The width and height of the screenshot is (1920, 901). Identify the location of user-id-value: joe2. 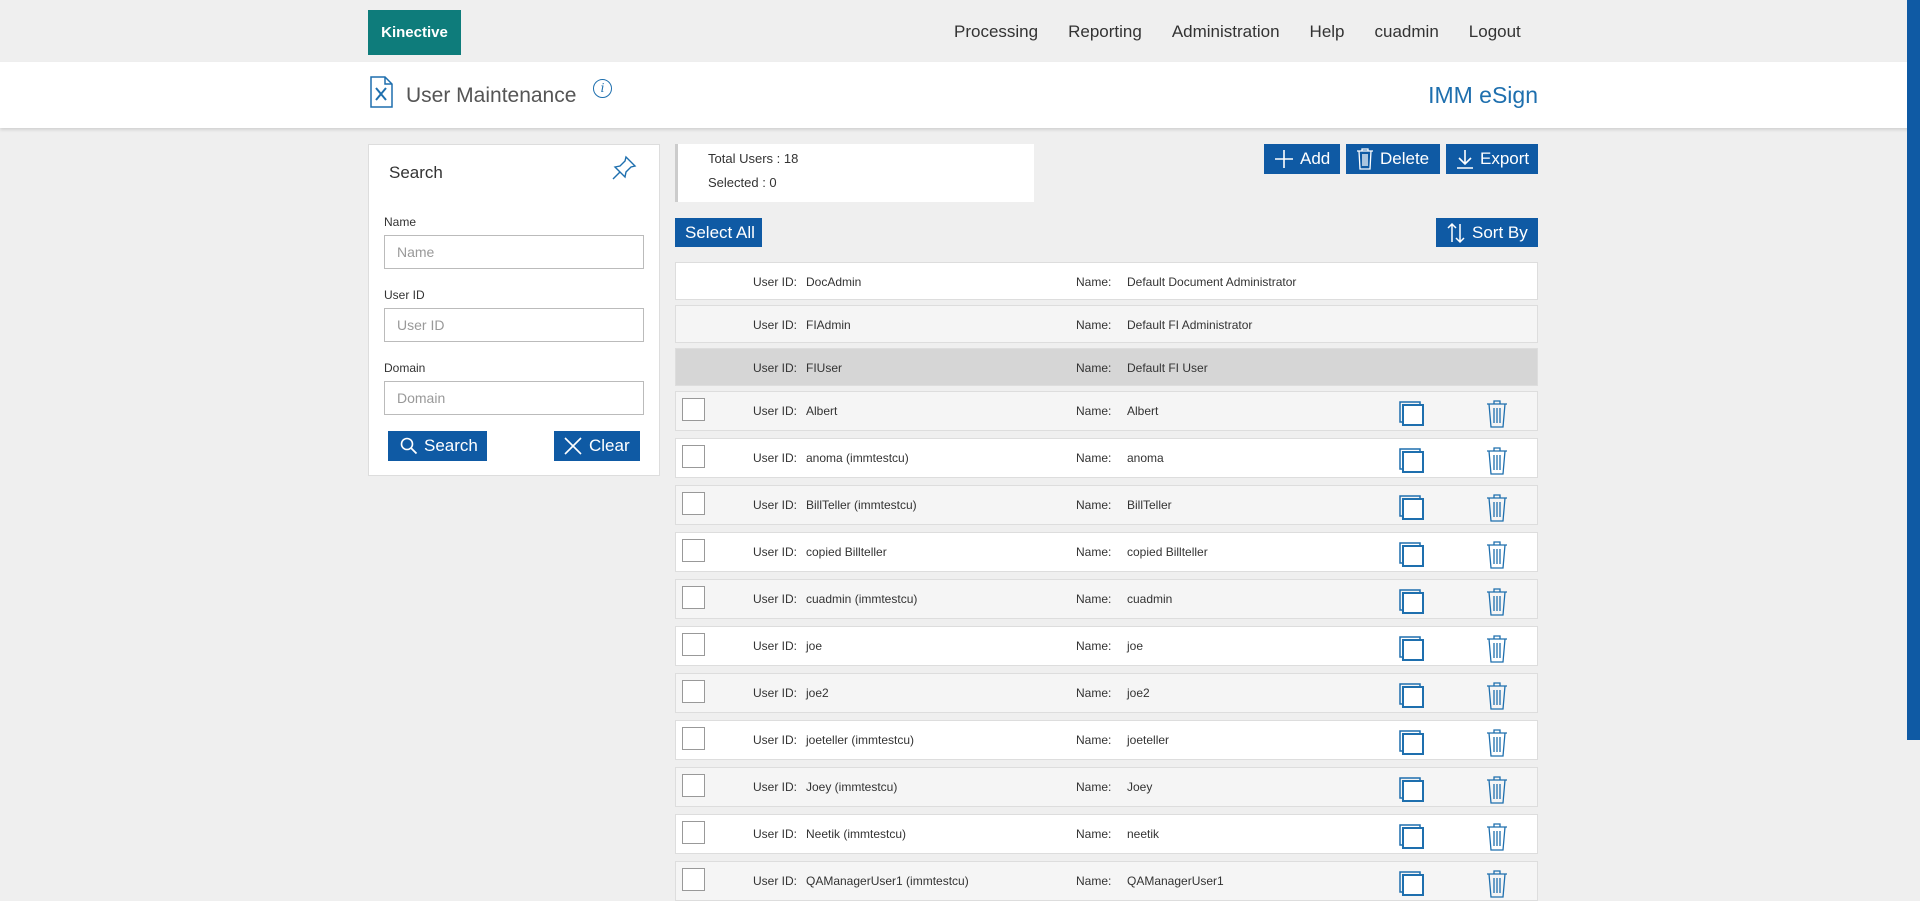
(817, 693).